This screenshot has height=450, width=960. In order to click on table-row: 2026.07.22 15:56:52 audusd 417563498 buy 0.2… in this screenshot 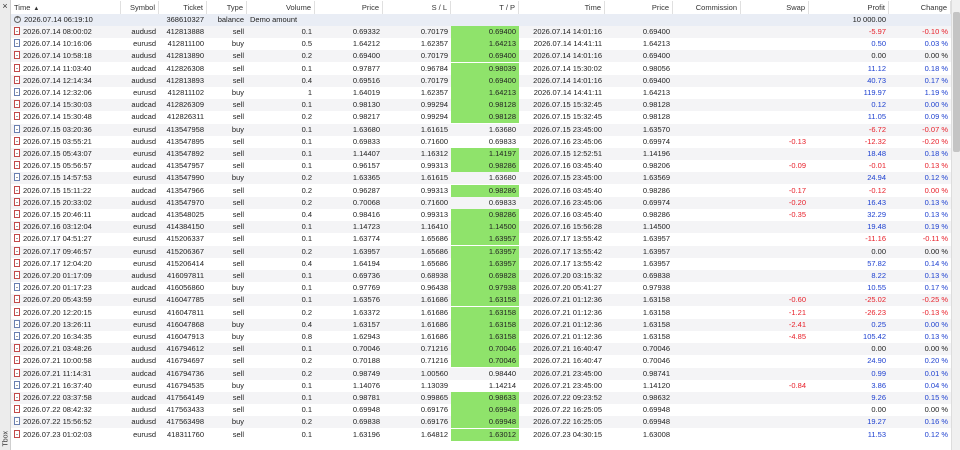, I will do `click(481, 422)`.